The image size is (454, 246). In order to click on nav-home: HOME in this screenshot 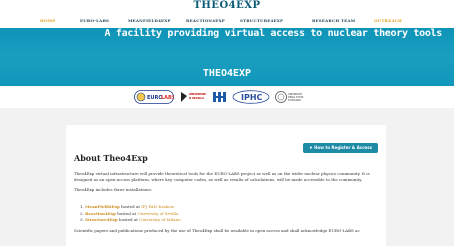, I will do `click(48, 20)`.